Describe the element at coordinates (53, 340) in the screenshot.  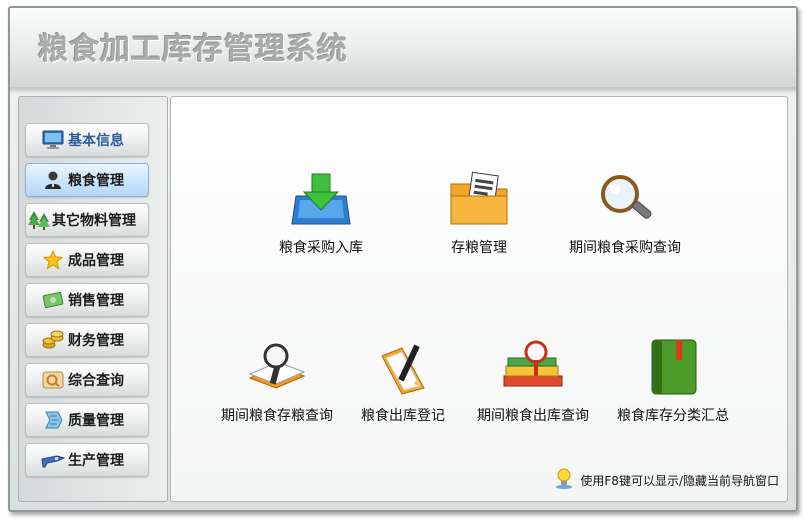
I see `coins-icon` at that location.